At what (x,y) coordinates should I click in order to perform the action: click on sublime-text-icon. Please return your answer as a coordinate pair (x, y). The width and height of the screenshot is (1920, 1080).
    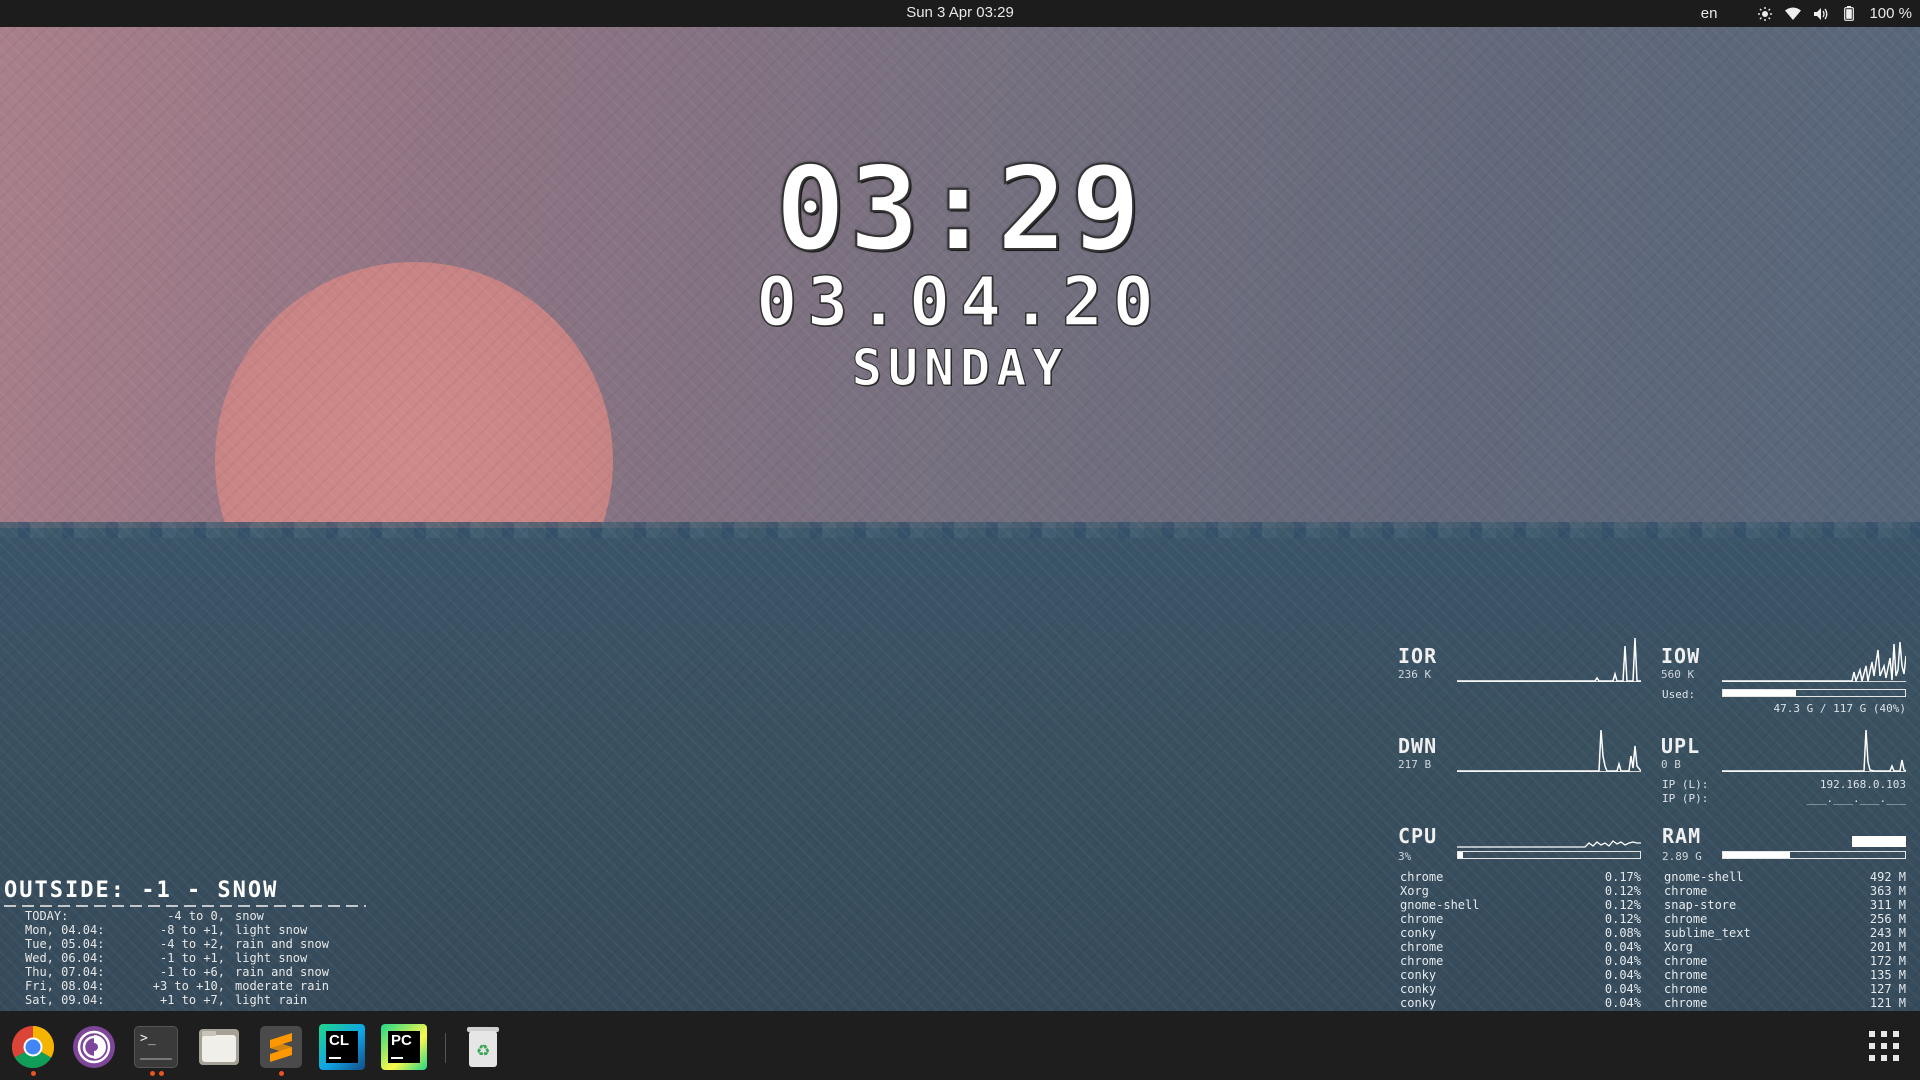
    Looking at the image, I should click on (281, 1047).